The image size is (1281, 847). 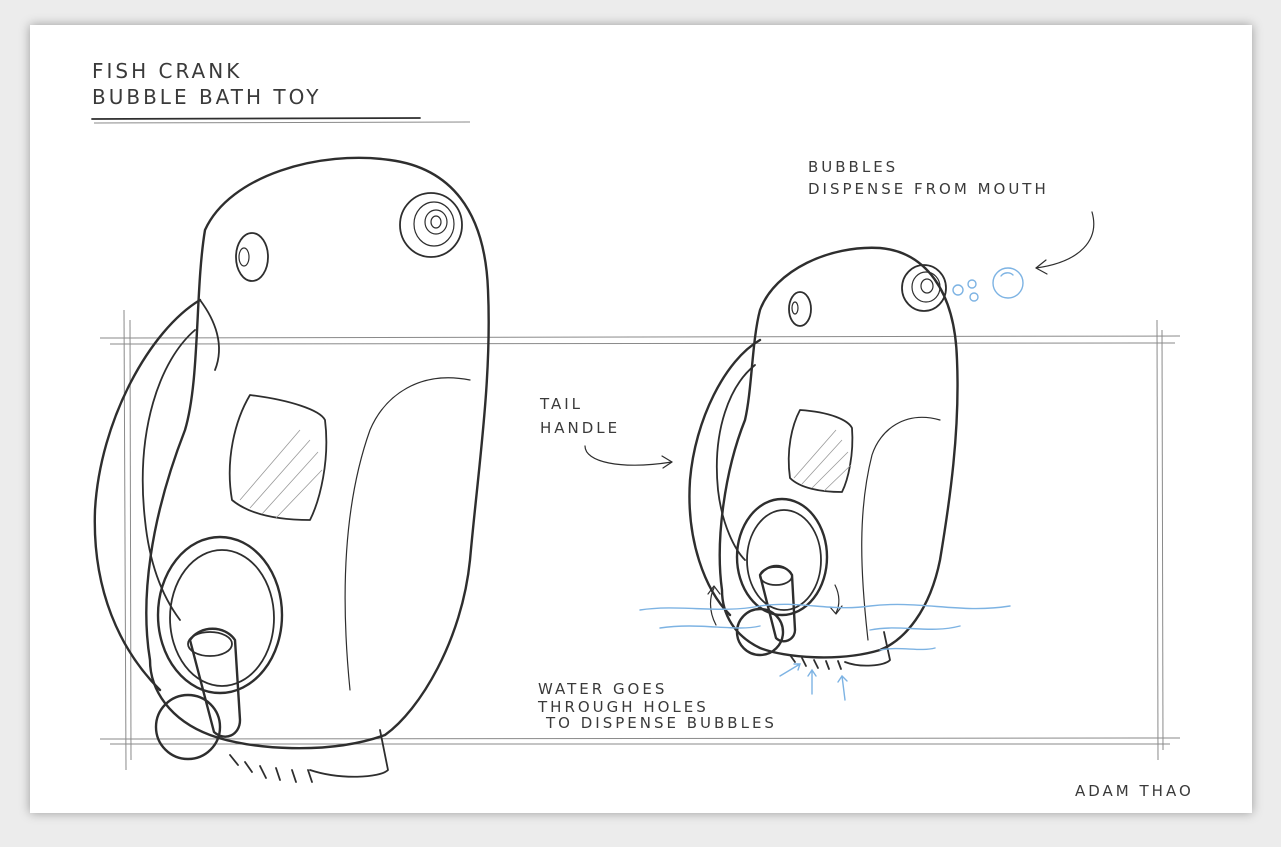 What do you see at coordinates (1065, 243) in the screenshot?
I see `arrow-icon-bubbles` at bounding box center [1065, 243].